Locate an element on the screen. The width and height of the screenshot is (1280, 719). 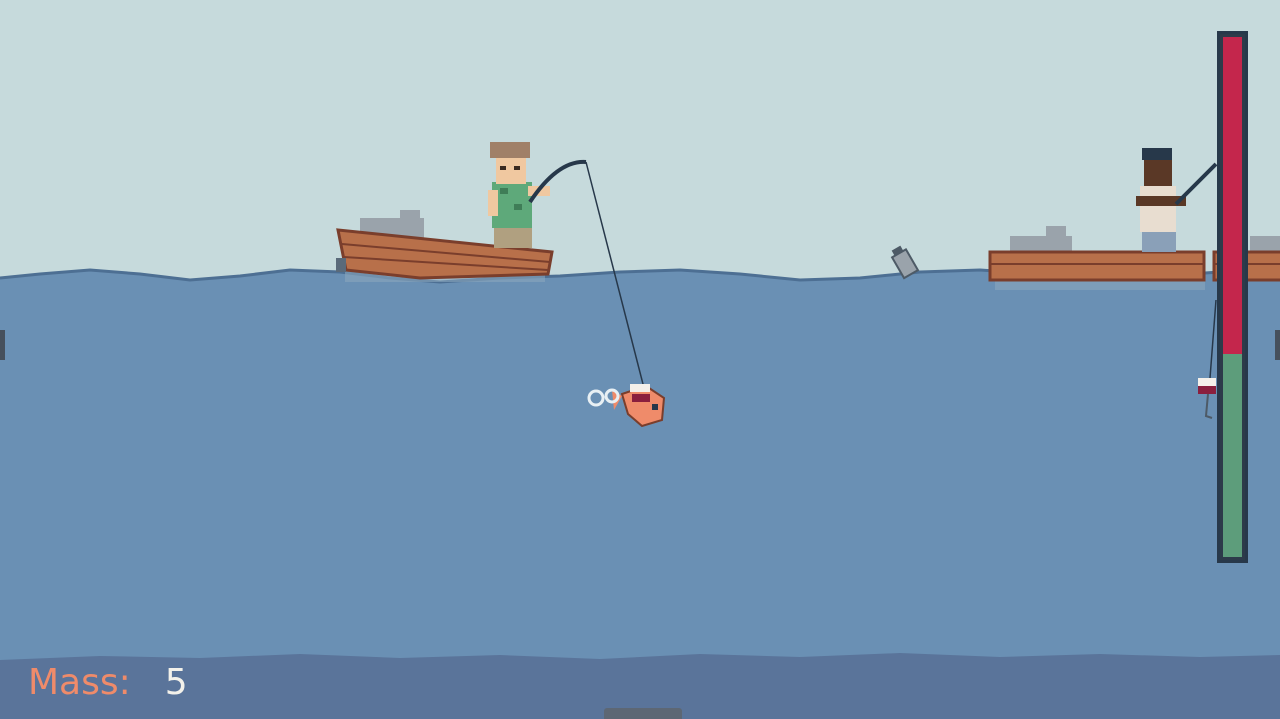
bottom-tab is located at coordinates (643, 713).